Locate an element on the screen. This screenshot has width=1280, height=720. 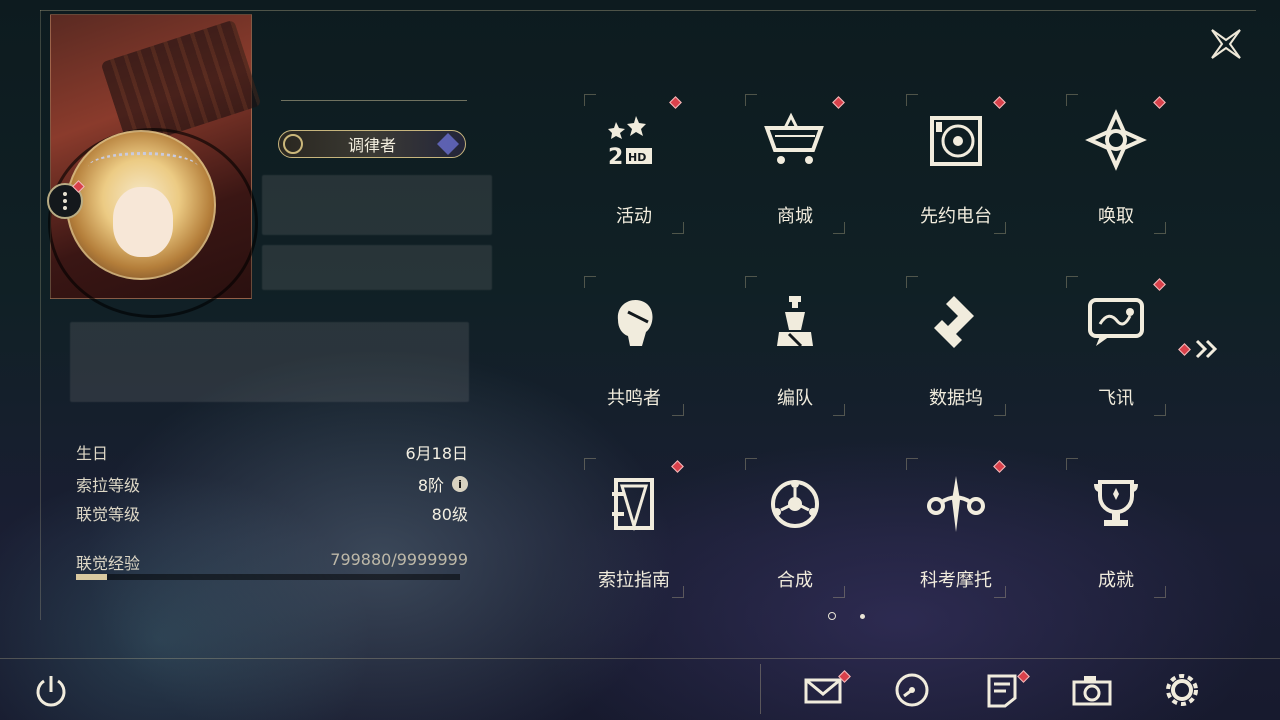
convene-icon is located at coordinates (1116, 140).